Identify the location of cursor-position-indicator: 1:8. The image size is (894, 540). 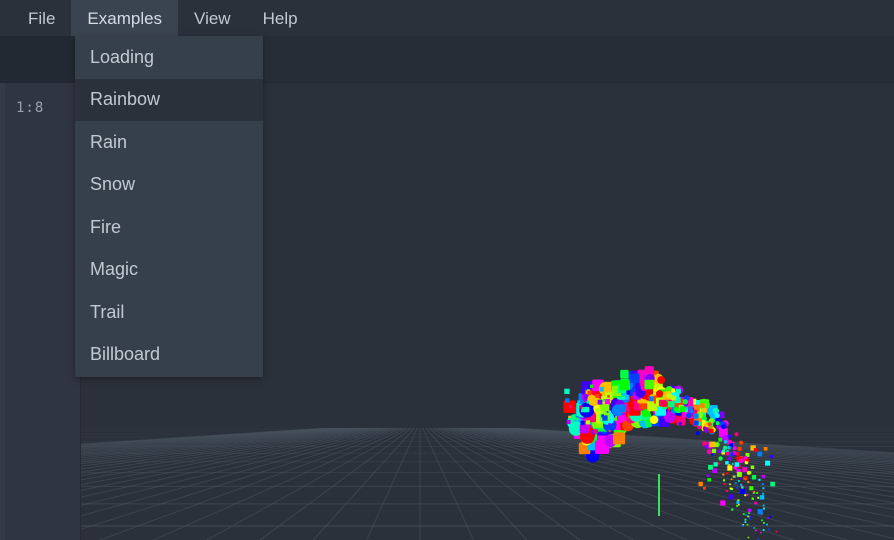
(30, 108).